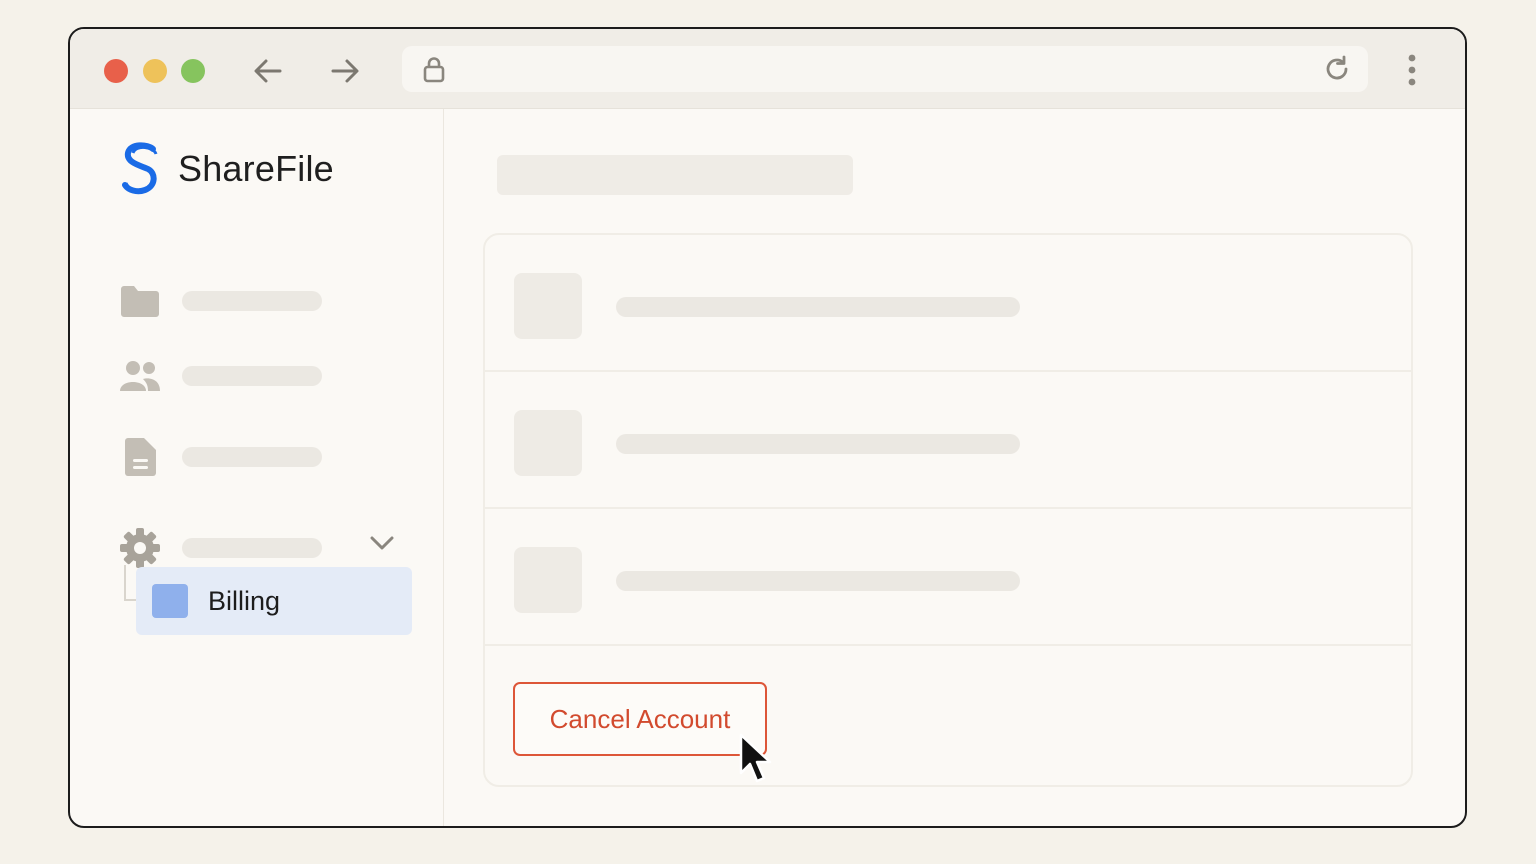 This screenshot has height=864, width=1536. I want to click on maximize-window-button, so click(193, 71).